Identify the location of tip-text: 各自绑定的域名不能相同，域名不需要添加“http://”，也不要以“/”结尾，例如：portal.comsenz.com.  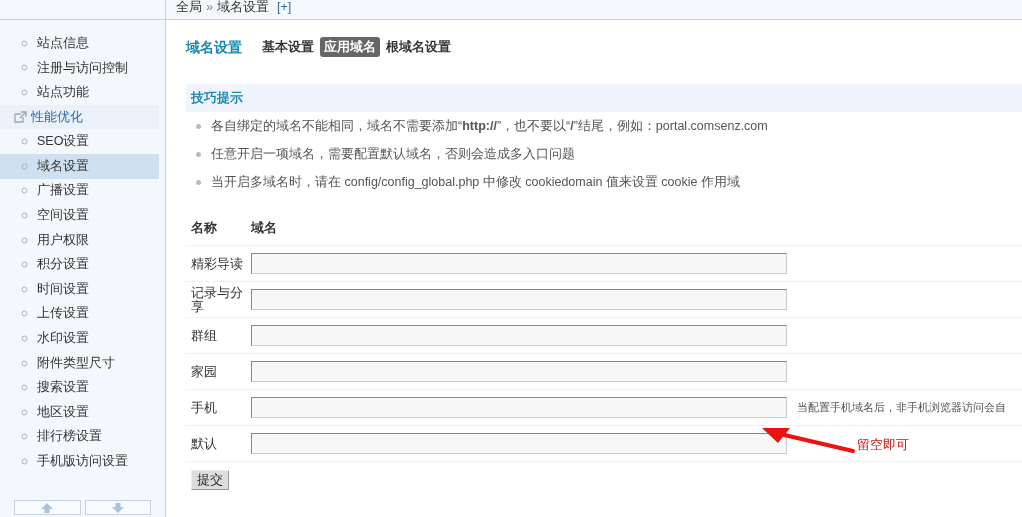
(489, 126).